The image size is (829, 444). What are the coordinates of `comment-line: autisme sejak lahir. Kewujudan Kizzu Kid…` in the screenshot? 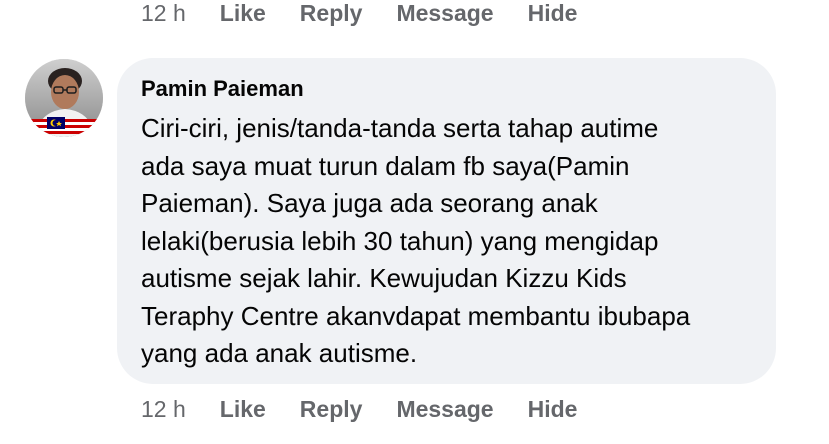 It's located at (384, 278).